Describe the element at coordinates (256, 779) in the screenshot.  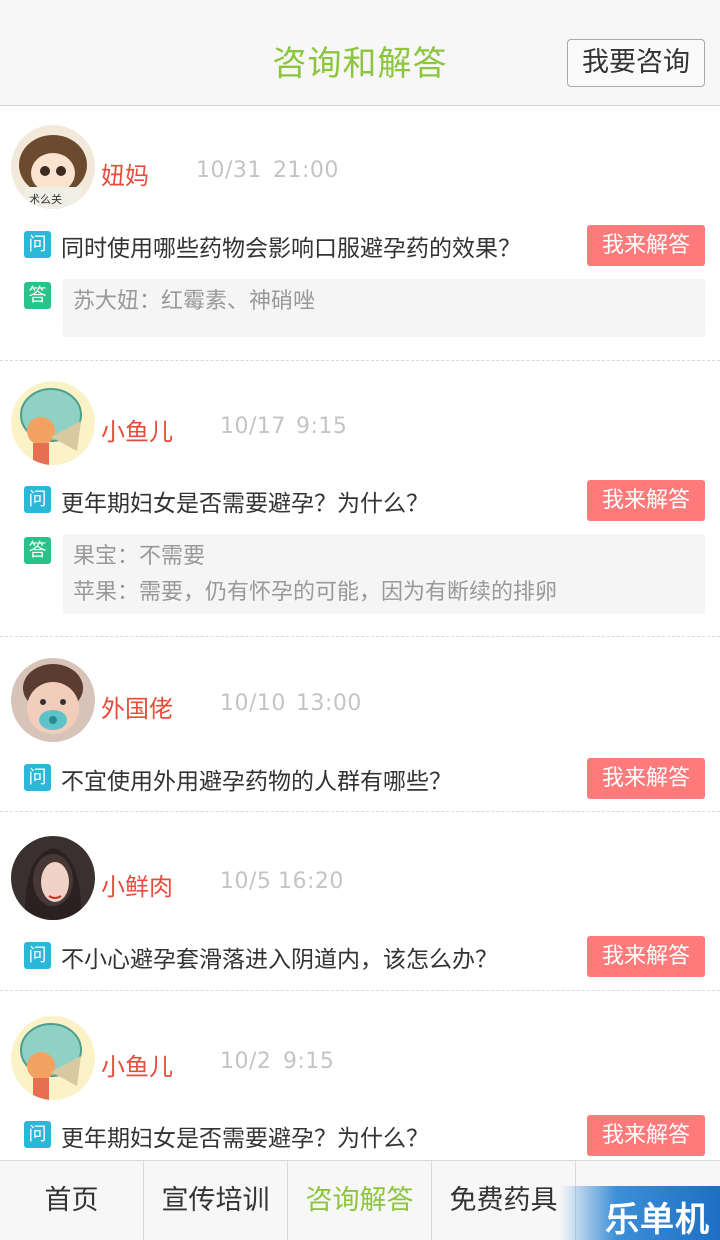
I see `question-text: 不宜使用外用避孕药物的人群有哪些？` at that location.